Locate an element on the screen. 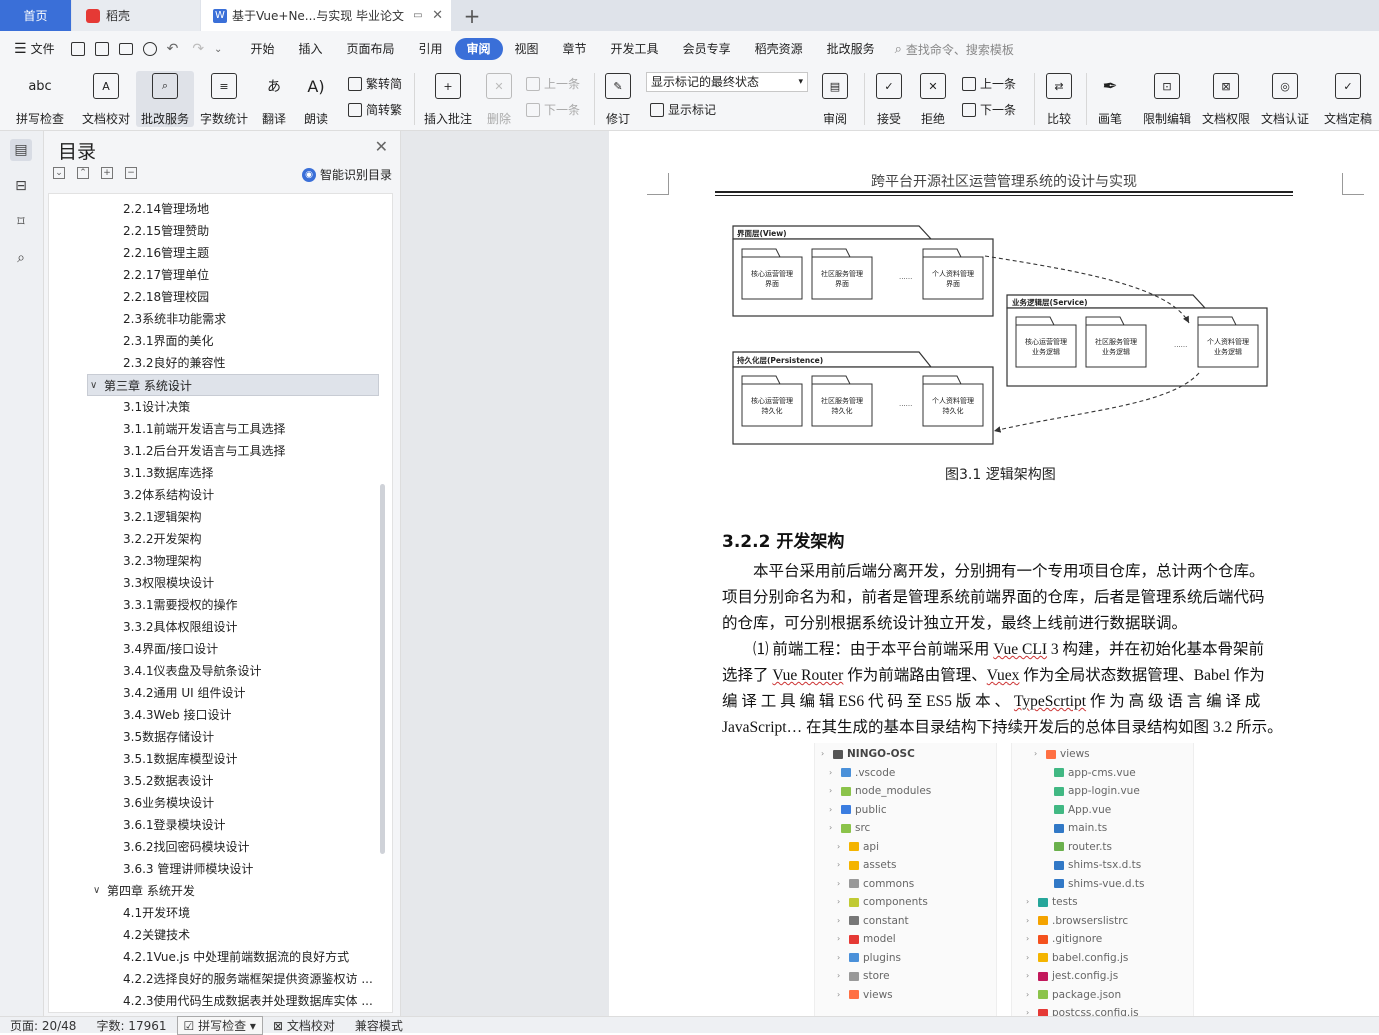 Image resolution: width=1379 pixels, height=1035 pixels. toc-item: 2.2.16管理主题 is located at coordinates (254, 253).